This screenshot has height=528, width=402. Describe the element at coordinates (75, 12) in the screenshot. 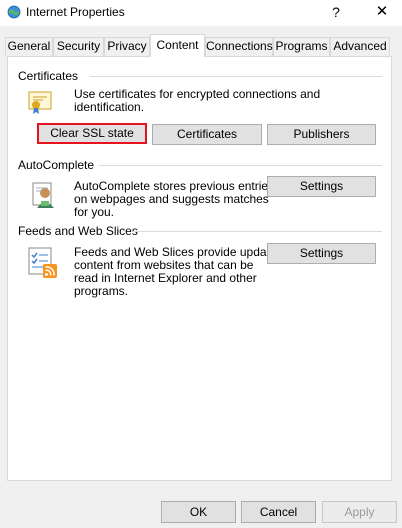

I see `window-title: Internet Properties` at that location.